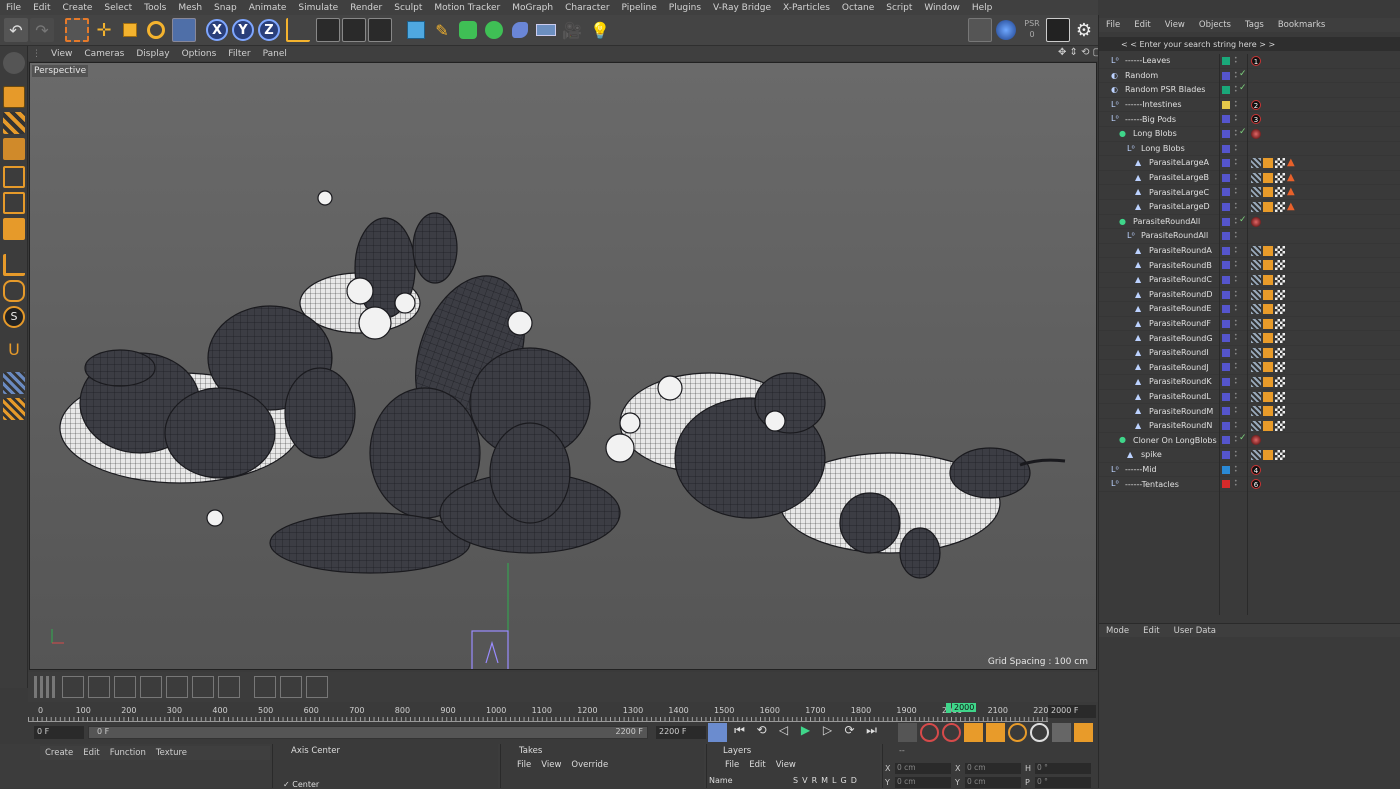 This screenshot has width=1400, height=789. I want to click on object-row: ◐ Random • • ✓, so click(1249, 76).